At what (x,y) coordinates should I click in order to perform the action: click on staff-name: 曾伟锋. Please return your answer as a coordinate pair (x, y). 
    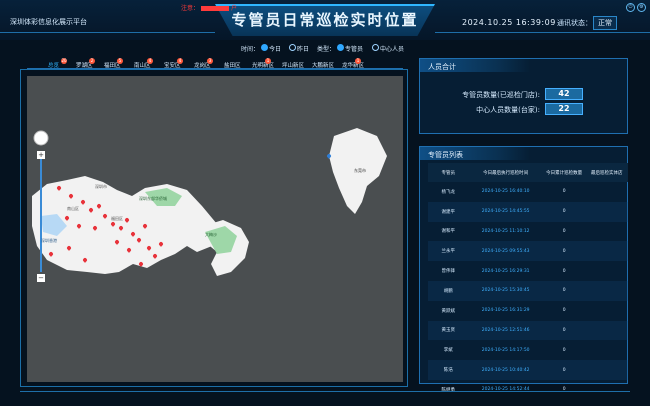
    Looking at the image, I should click on (448, 272).